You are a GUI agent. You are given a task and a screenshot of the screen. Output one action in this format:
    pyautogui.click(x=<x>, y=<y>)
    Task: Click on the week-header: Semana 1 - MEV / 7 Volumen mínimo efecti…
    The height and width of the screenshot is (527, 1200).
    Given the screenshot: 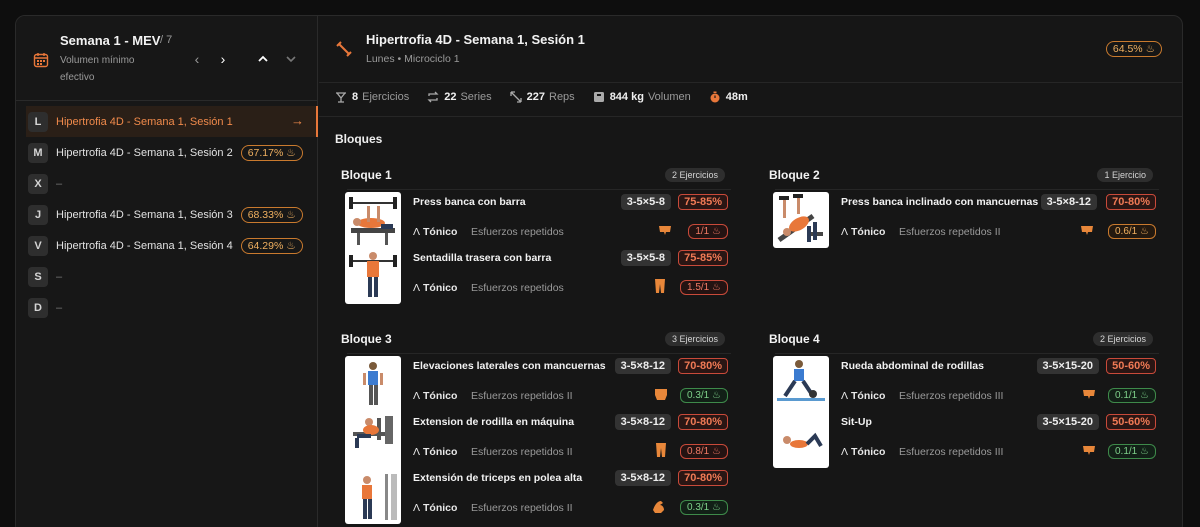 What is the action you would take?
    pyautogui.click(x=167, y=58)
    